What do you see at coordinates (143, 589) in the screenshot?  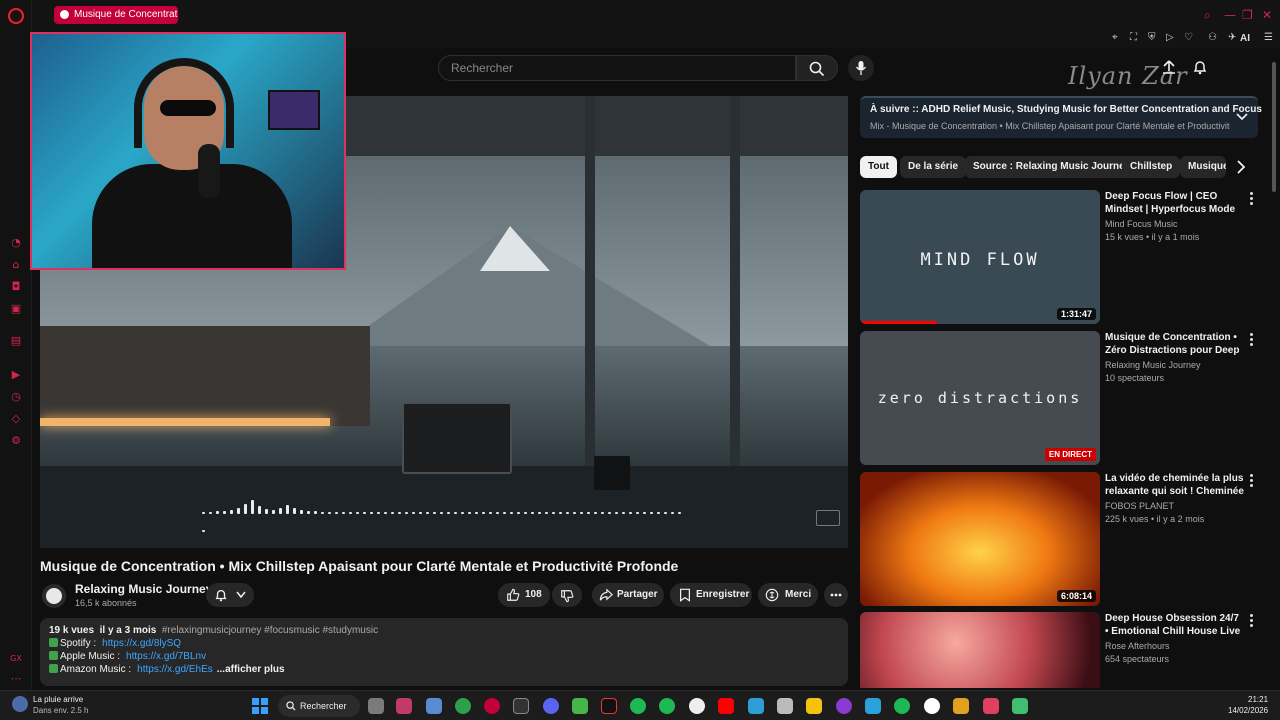 I see `channel-name: Relaxing Music Journey` at bounding box center [143, 589].